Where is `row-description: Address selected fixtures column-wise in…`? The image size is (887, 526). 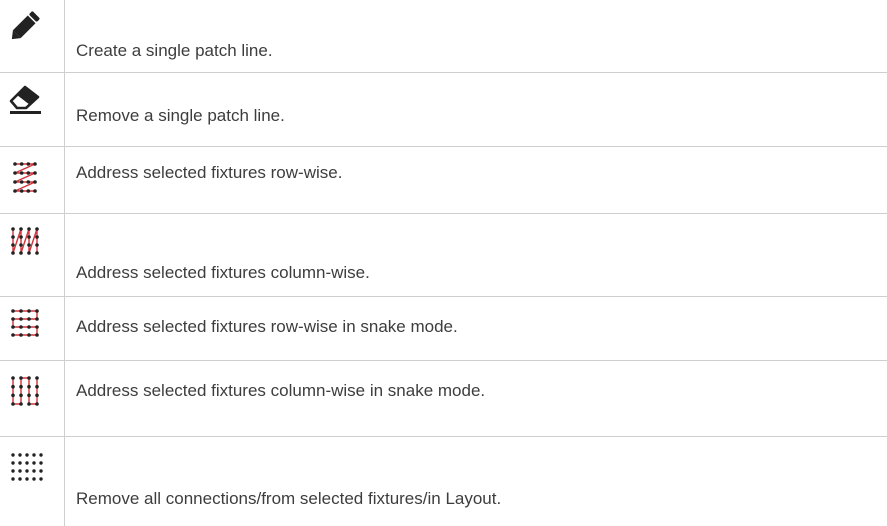 row-description: Address selected fixtures column-wise in… is located at coordinates (281, 390).